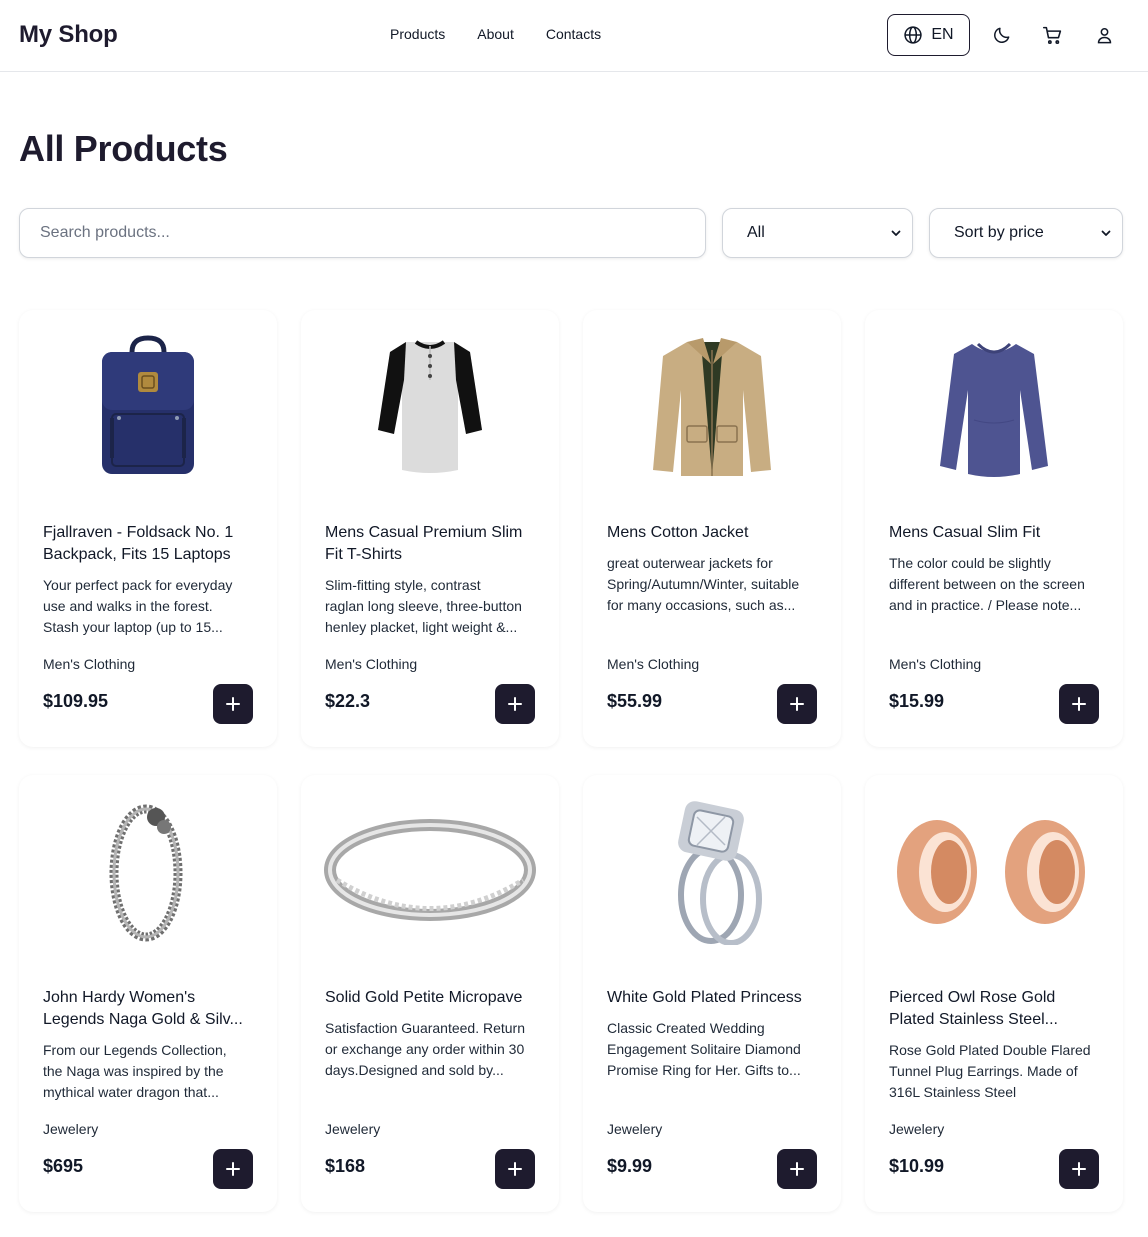 Image resolution: width=1148 pixels, height=1237 pixels. I want to click on account-button, so click(1104, 35).